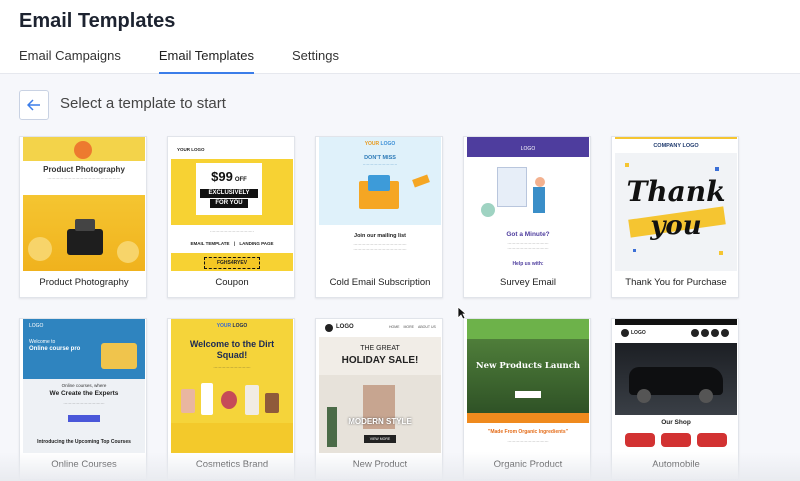  Describe the element at coordinates (70, 60) in the screenshot. I see `tab-email-campaigns: Email Campaigns` at that location.